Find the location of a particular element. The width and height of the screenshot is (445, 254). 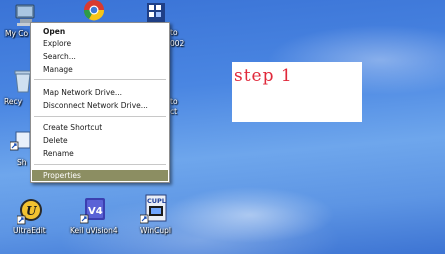

menu-item-create-shortcut: Create Shortcut is located at coordinates (100, 127).